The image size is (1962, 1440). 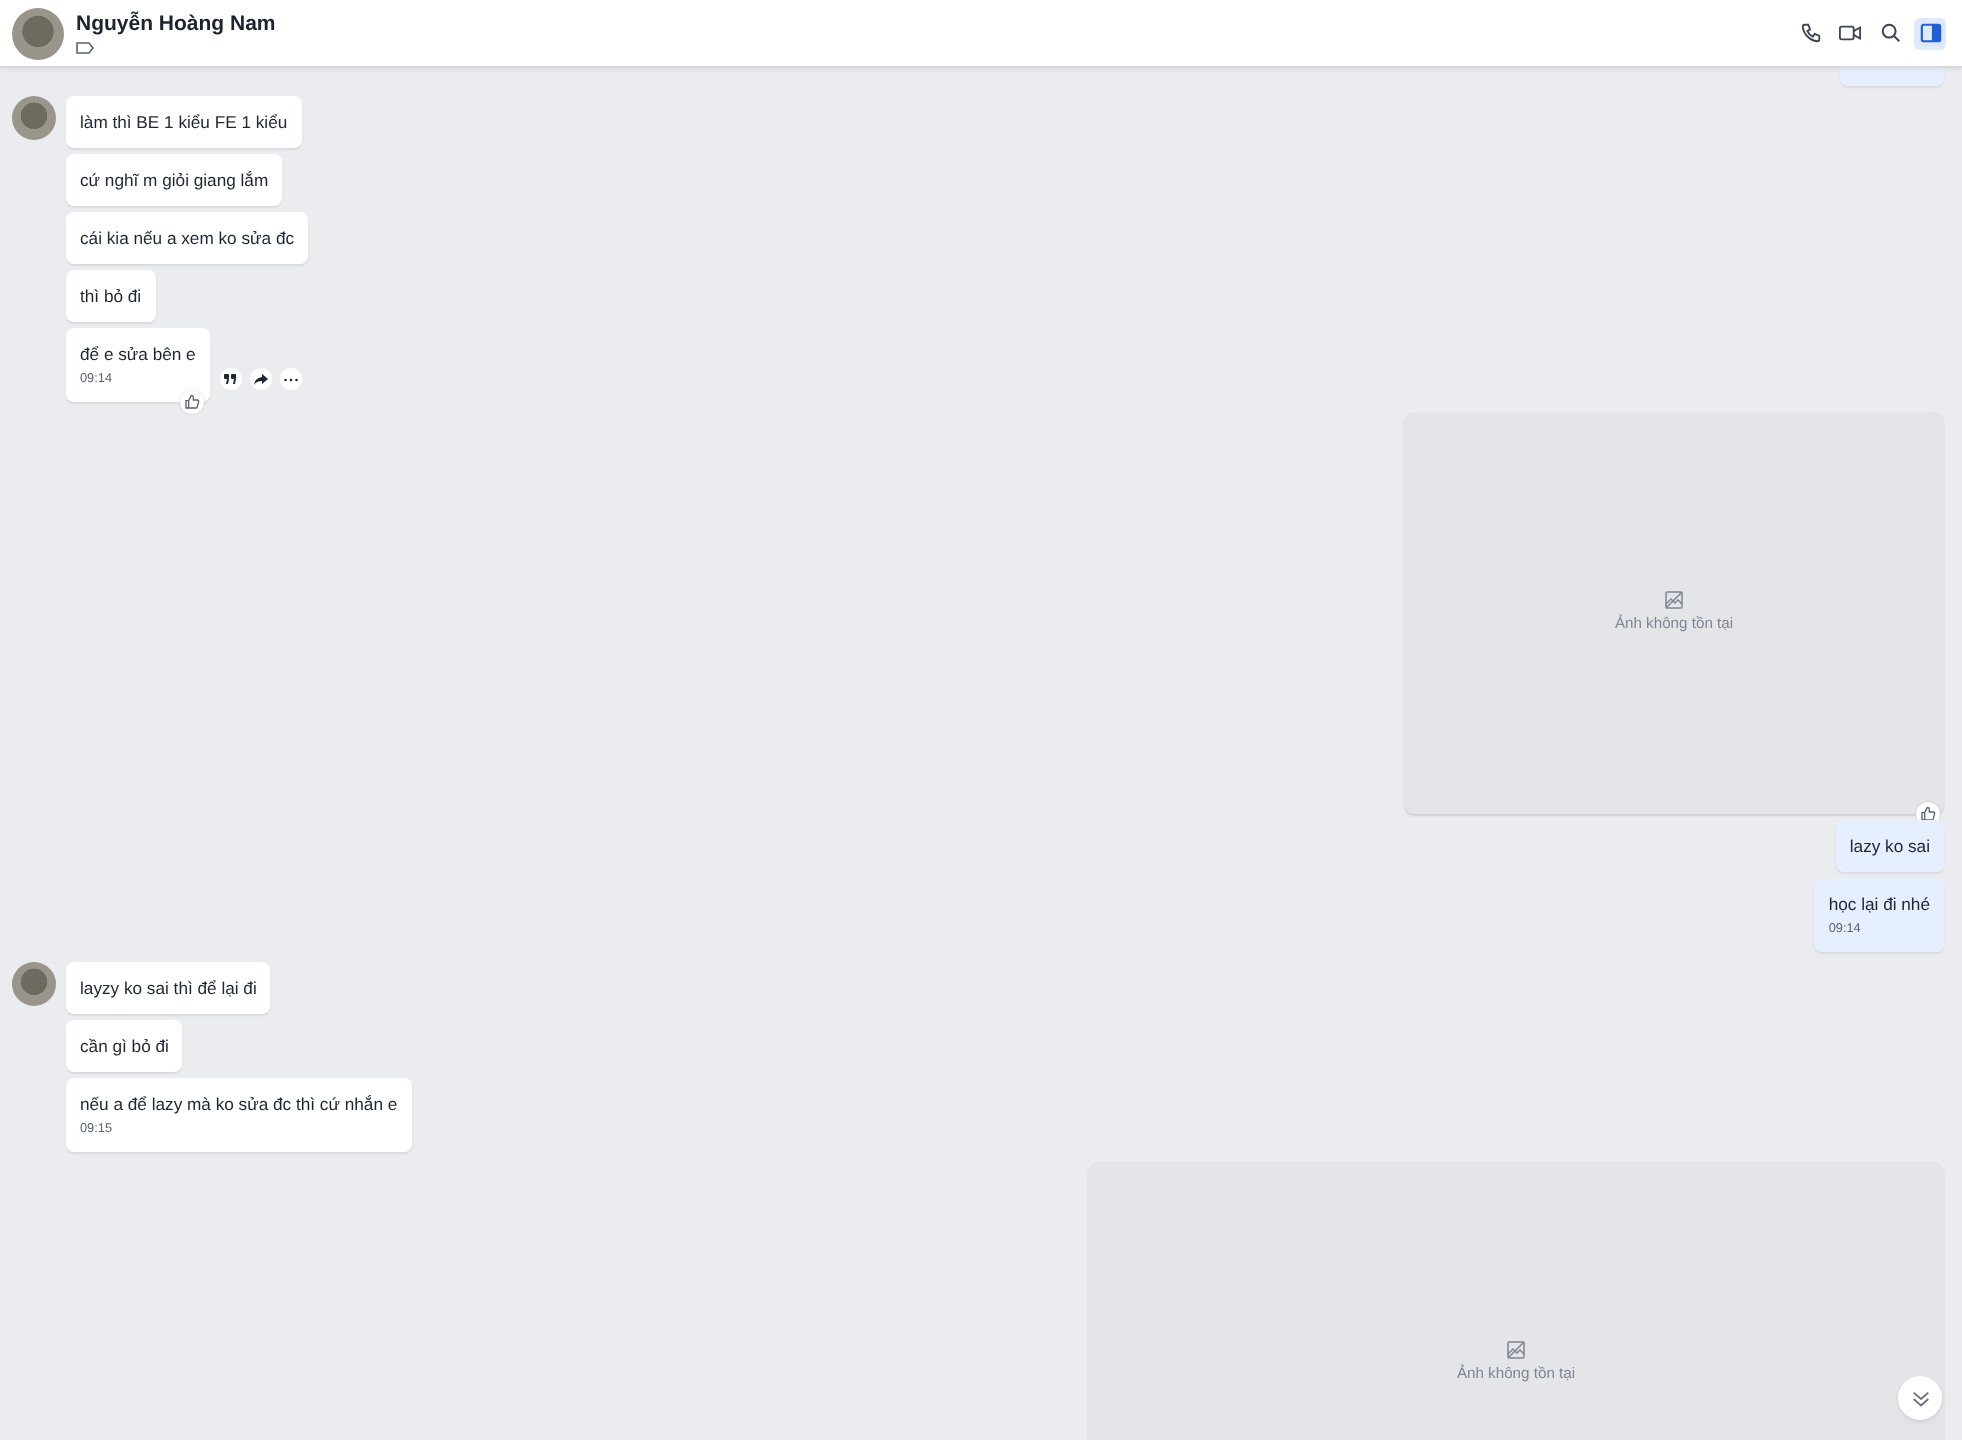 I want to click on message-text: cần gì bỏ đi, so click(x=124, y=1047).